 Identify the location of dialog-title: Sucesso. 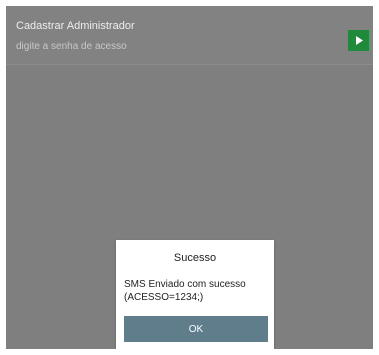
(195, 258).